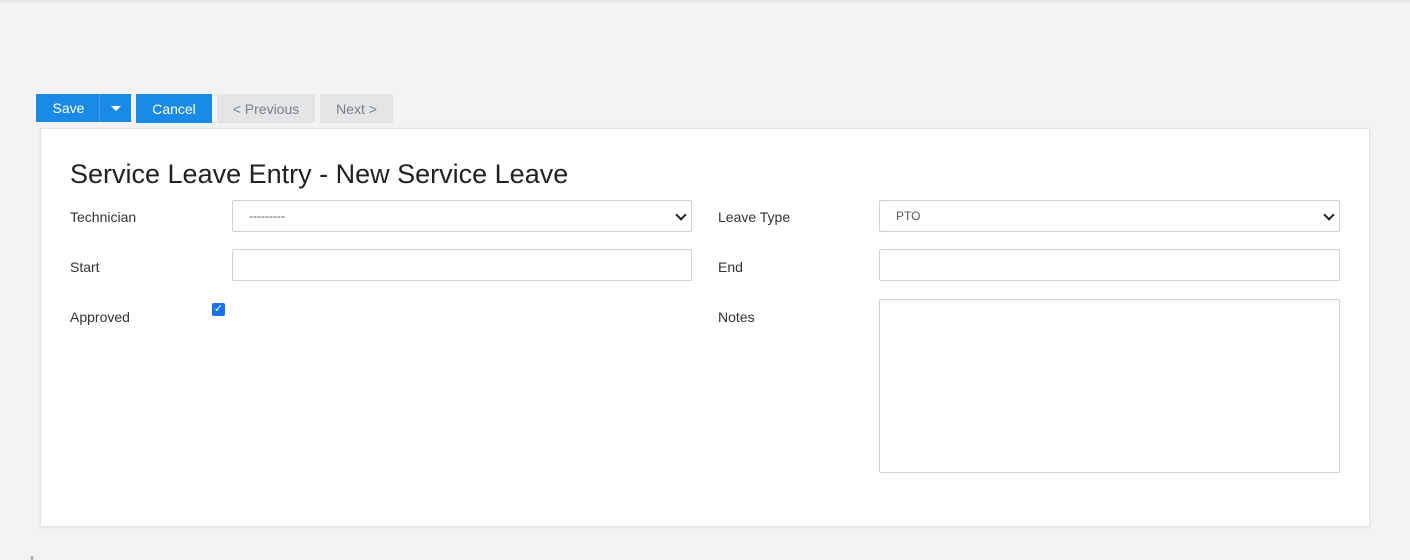  What do you see at coordinates (267, 216) in the screenshot?
I see `technician-selected-value: ---------` at bounding box center [267, 216].